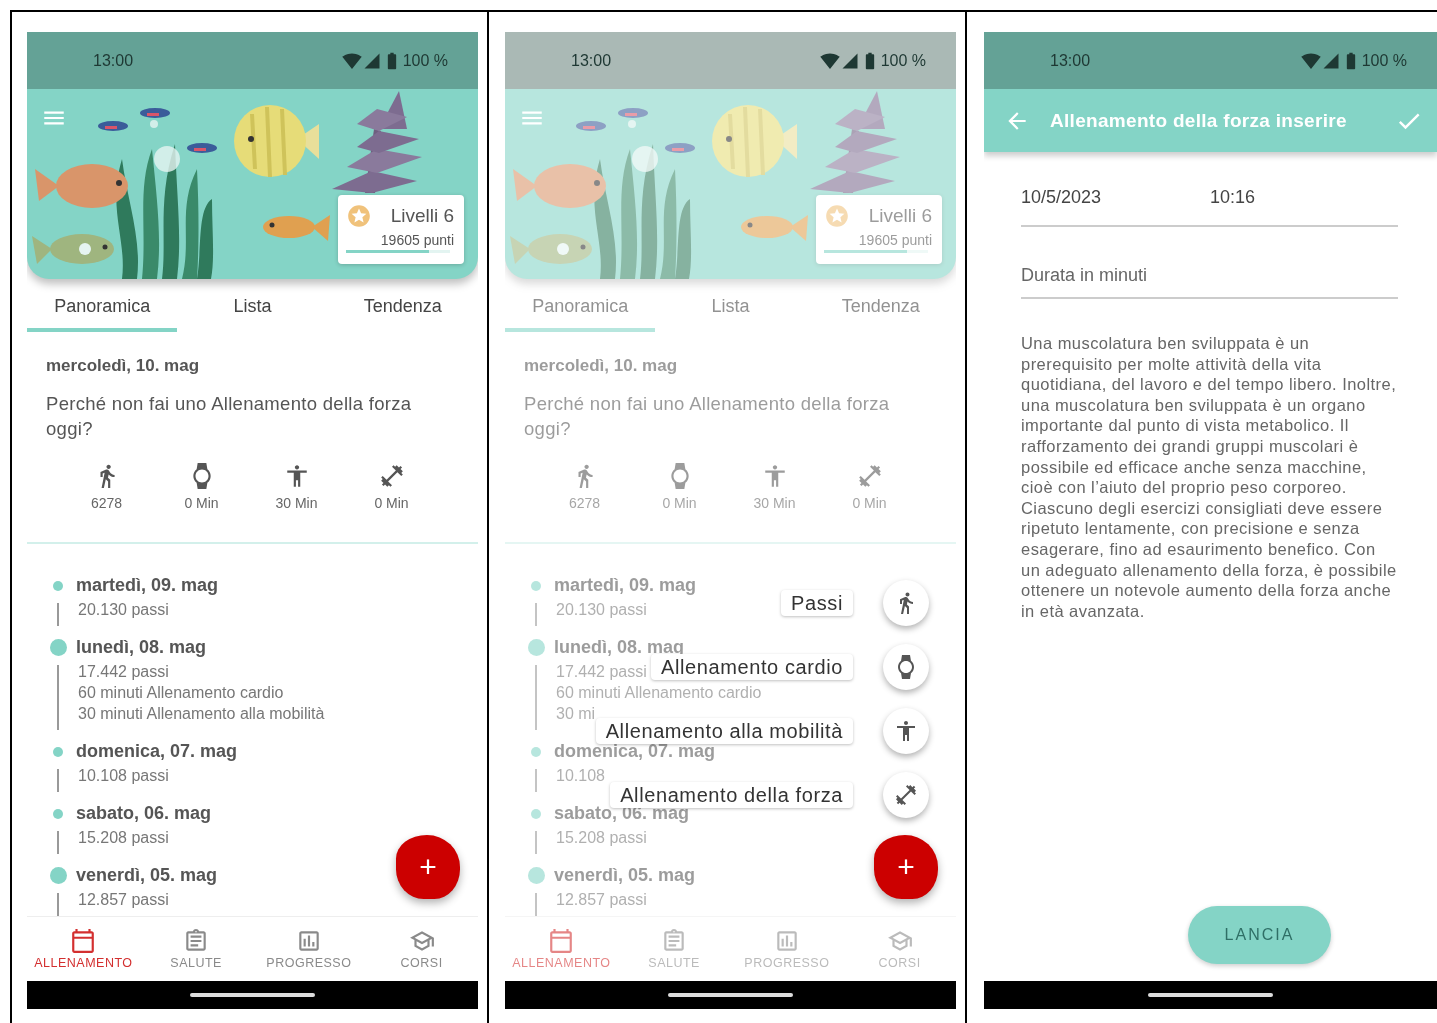  I want to click on action-label: Allenamento alla mobilità, so click(724, 731).